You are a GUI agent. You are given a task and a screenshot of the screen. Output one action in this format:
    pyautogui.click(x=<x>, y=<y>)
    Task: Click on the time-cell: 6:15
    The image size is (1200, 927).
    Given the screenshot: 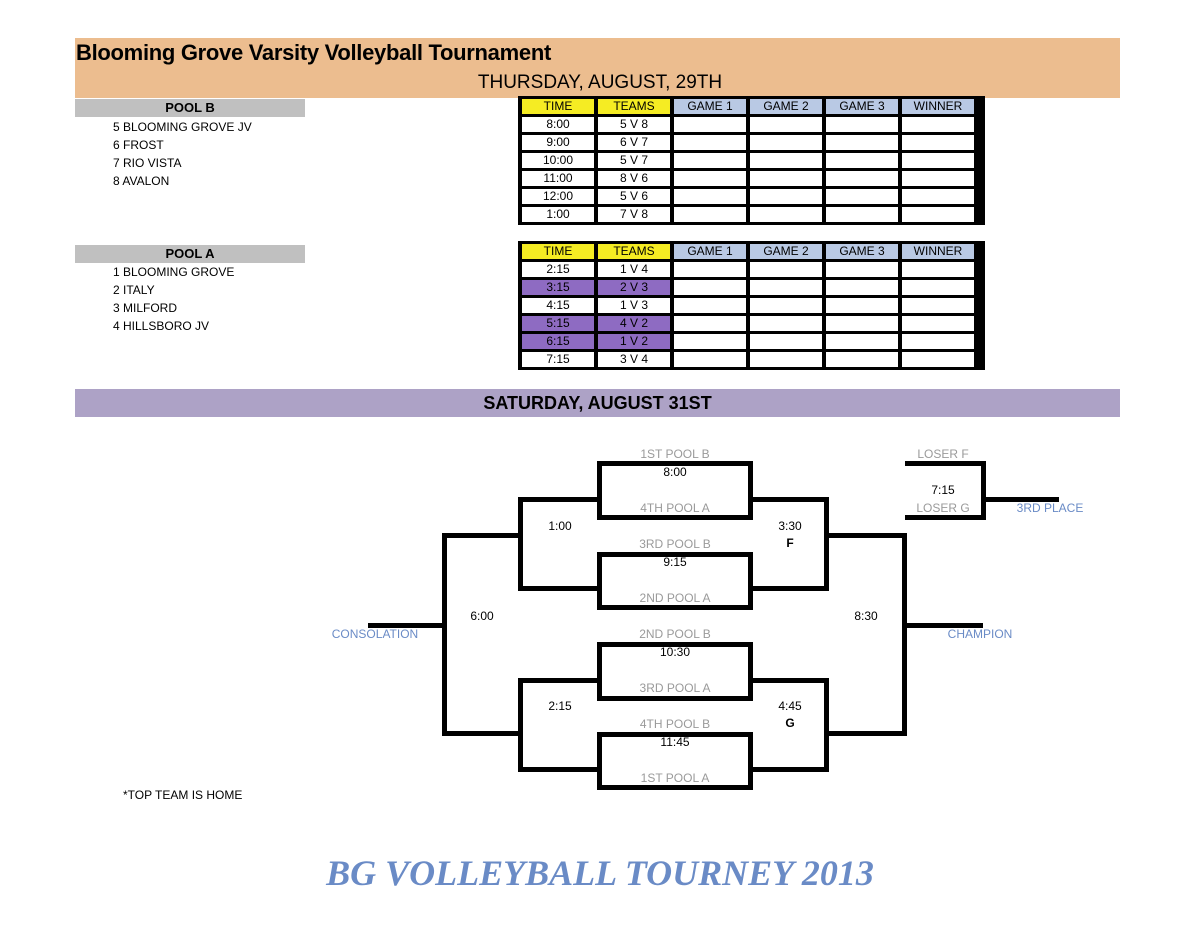 What is the action you would take?
    pyautogui.click(x=558, y=341)
    